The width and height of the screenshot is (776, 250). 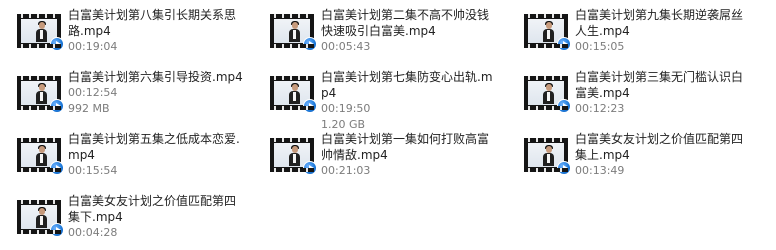 I want to click on file-duration: 00:19:50, so click(x=346, y=108).